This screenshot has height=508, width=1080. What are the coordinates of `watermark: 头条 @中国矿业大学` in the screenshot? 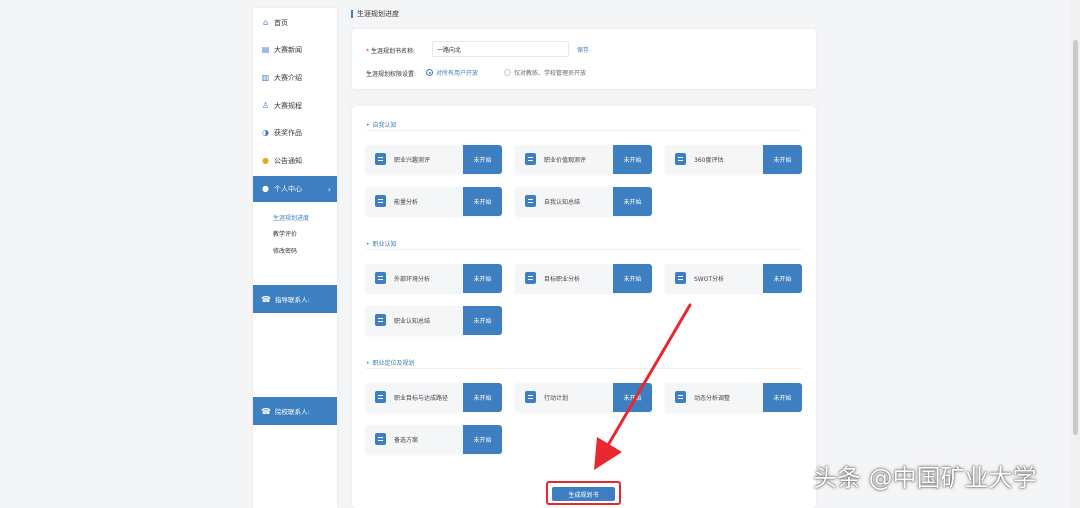 It's located at (925, 478).